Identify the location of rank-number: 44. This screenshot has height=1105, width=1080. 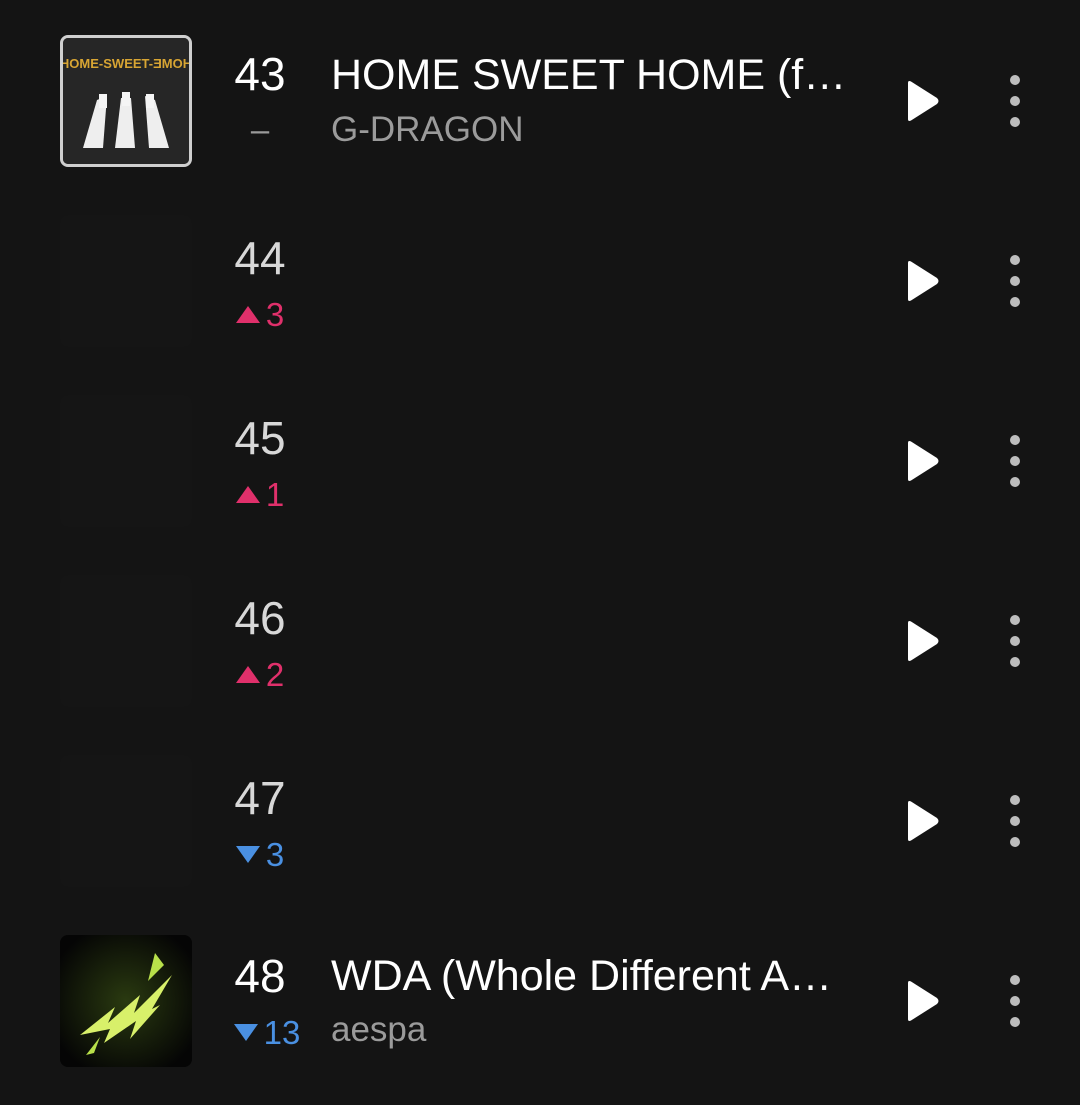
(260, 258).